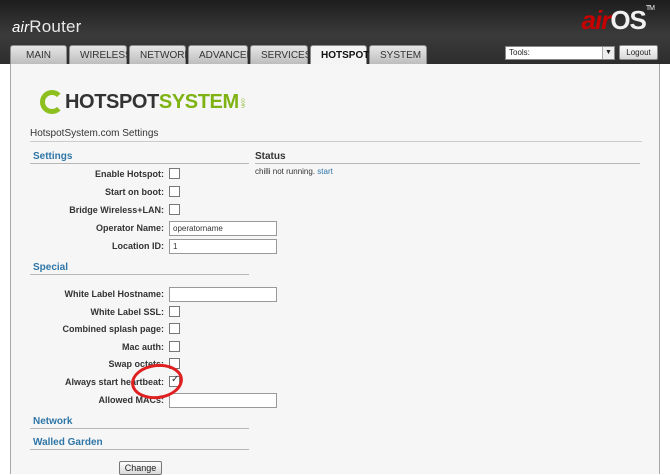 The height and width of the screenshot is (475, 670). I want to click on logout-button: Logout, so click(638, 52).